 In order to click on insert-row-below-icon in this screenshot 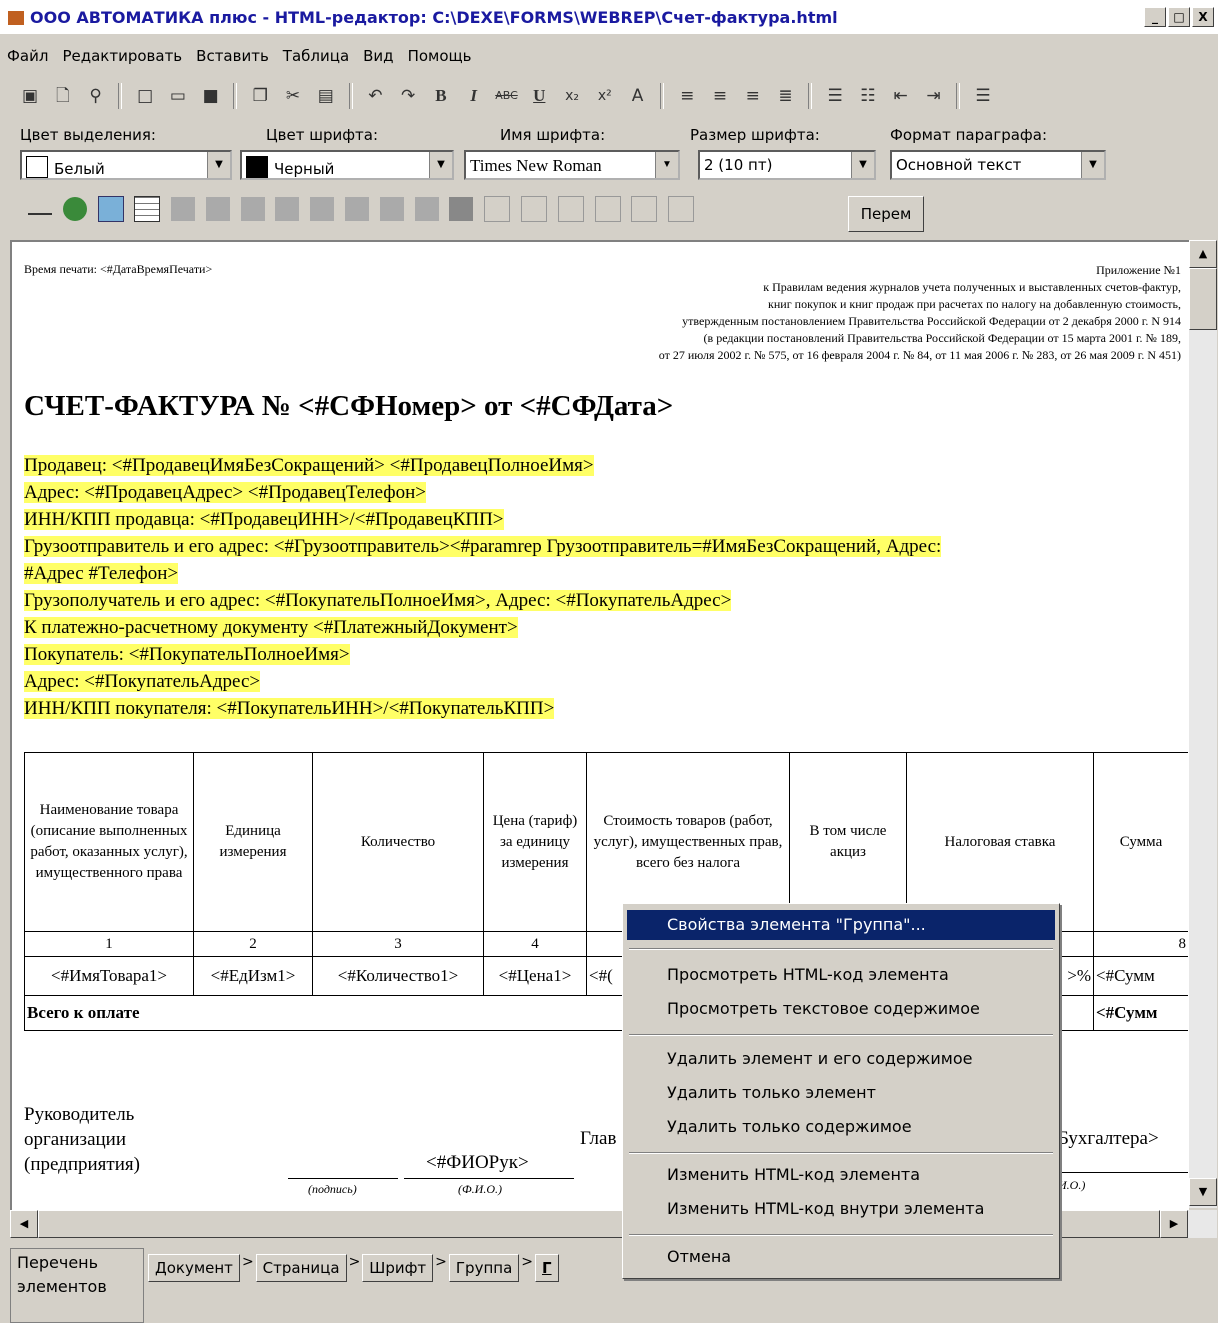, I will do `click(217, 209)`.